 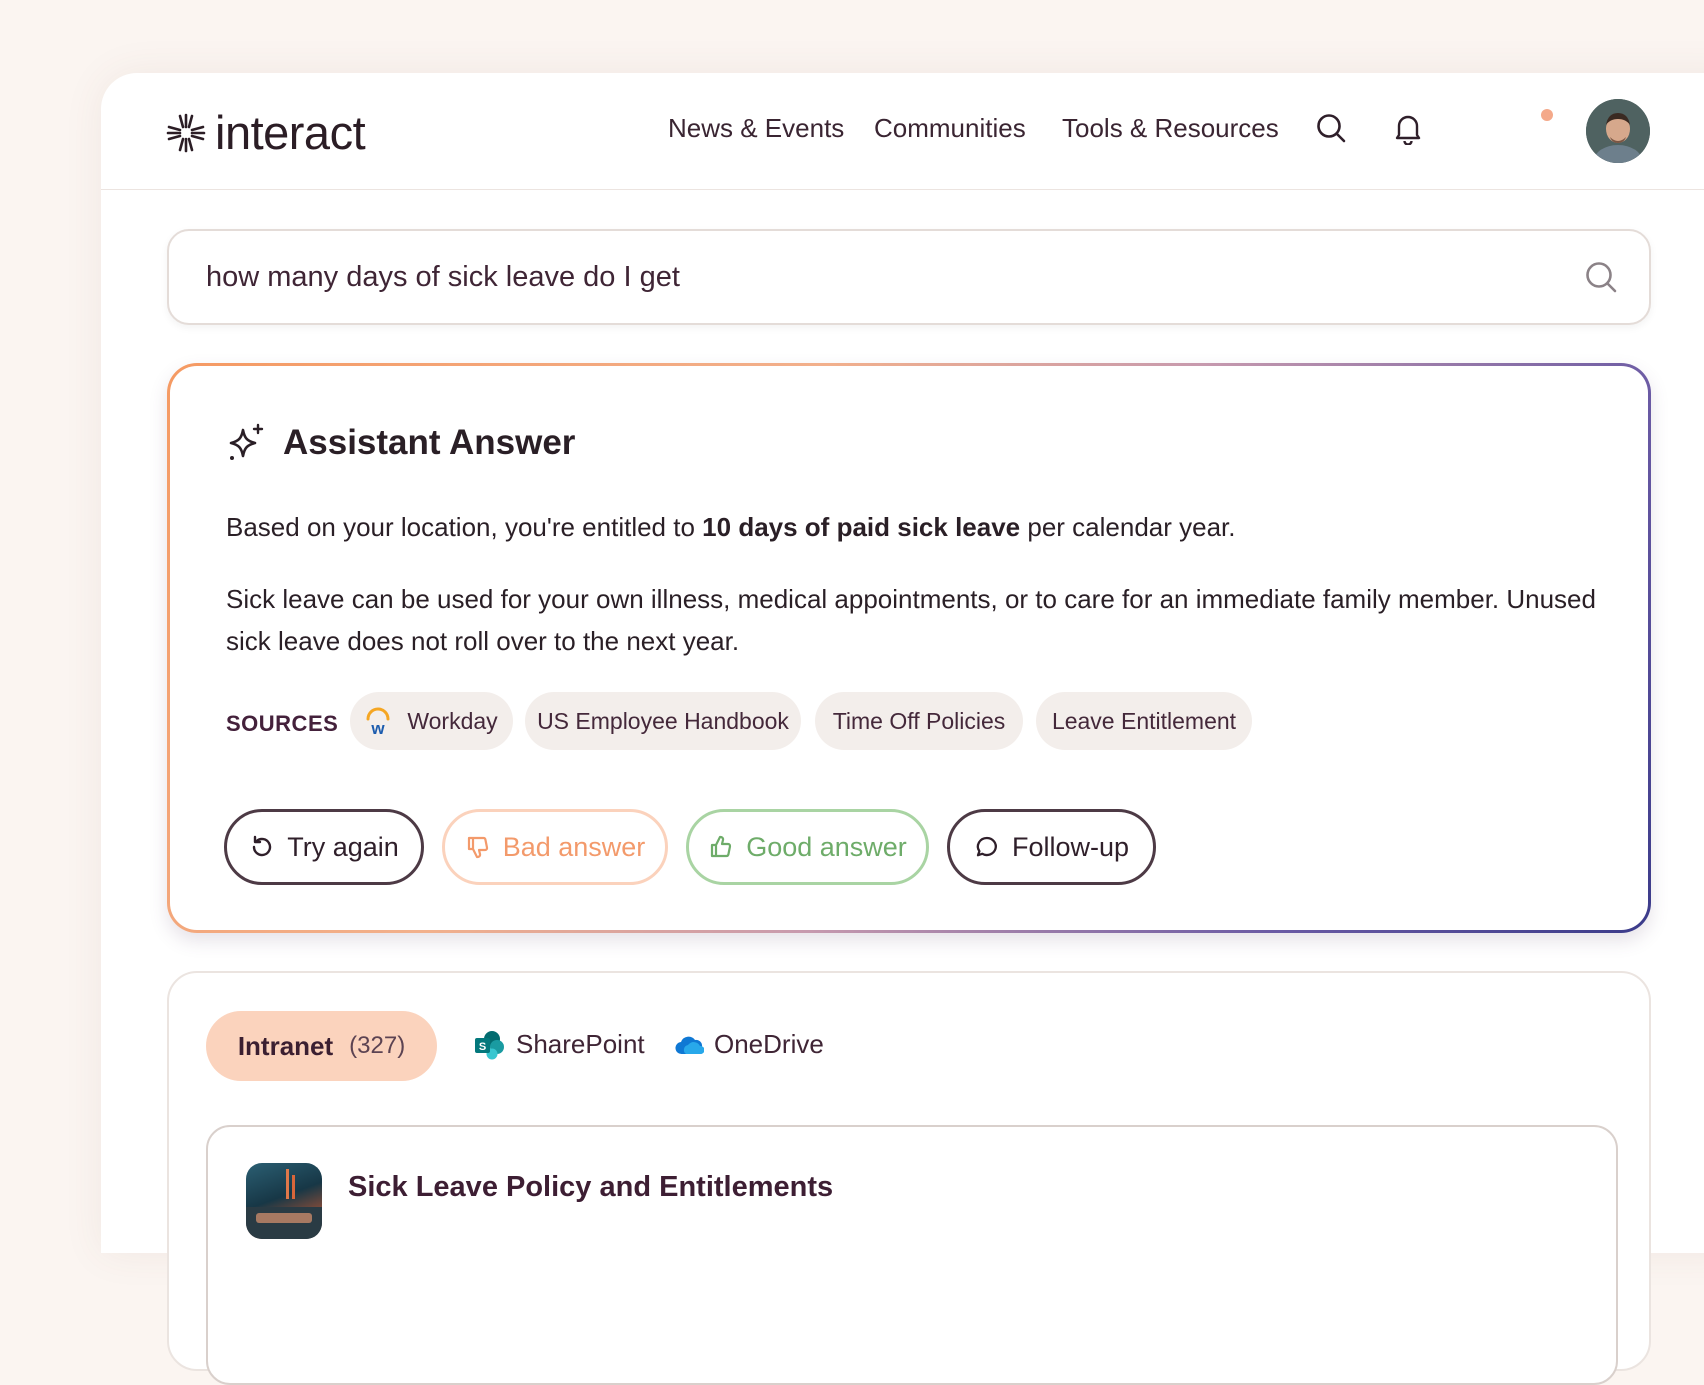 I want to click on logo-text: interact, so click(x=290, y=132).